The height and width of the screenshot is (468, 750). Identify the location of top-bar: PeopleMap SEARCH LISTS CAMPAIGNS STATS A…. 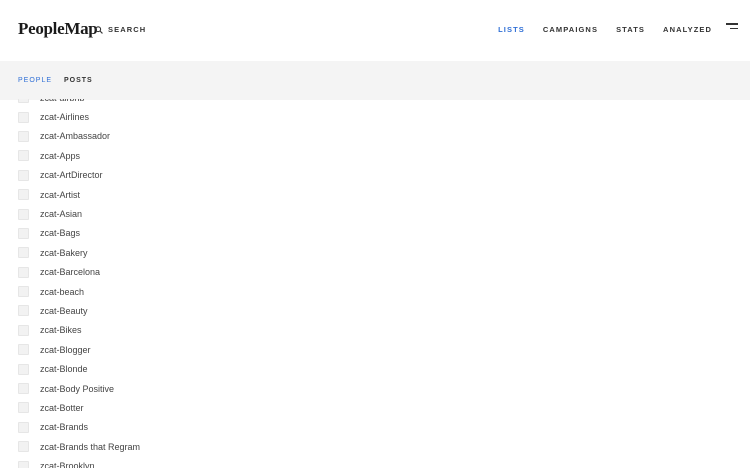
(375, 30).